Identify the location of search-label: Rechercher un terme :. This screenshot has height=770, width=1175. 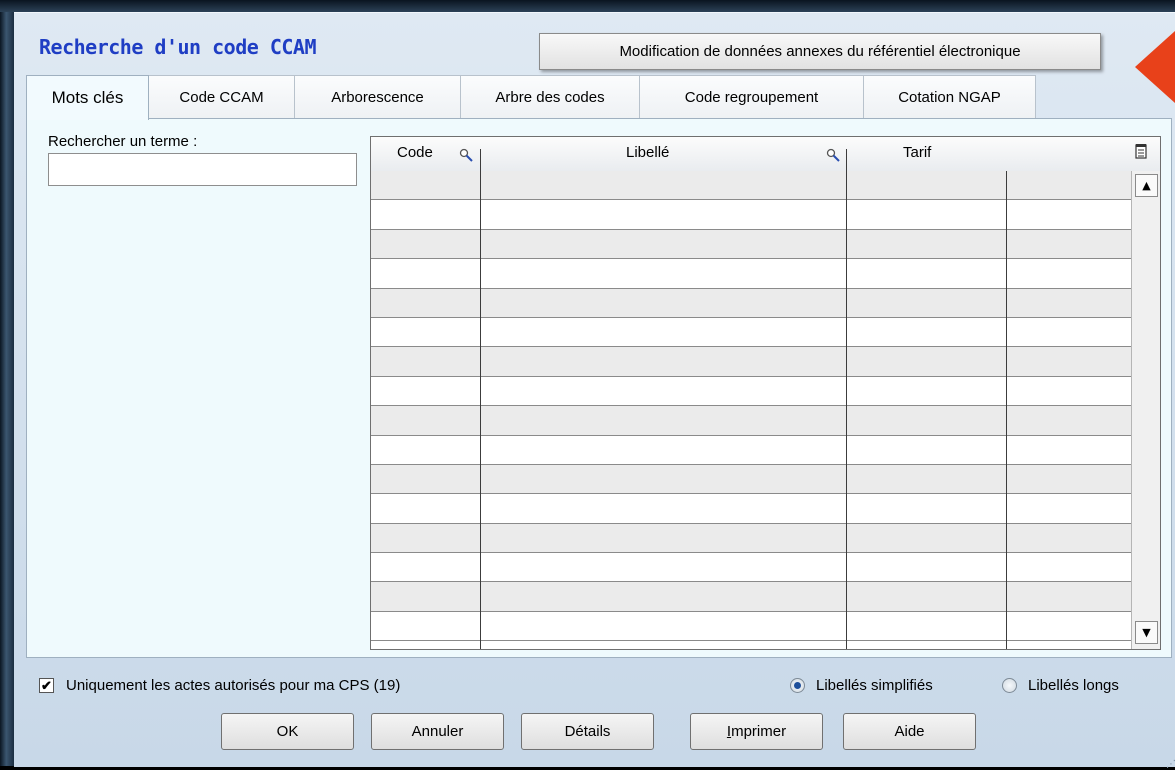
(123, 141).